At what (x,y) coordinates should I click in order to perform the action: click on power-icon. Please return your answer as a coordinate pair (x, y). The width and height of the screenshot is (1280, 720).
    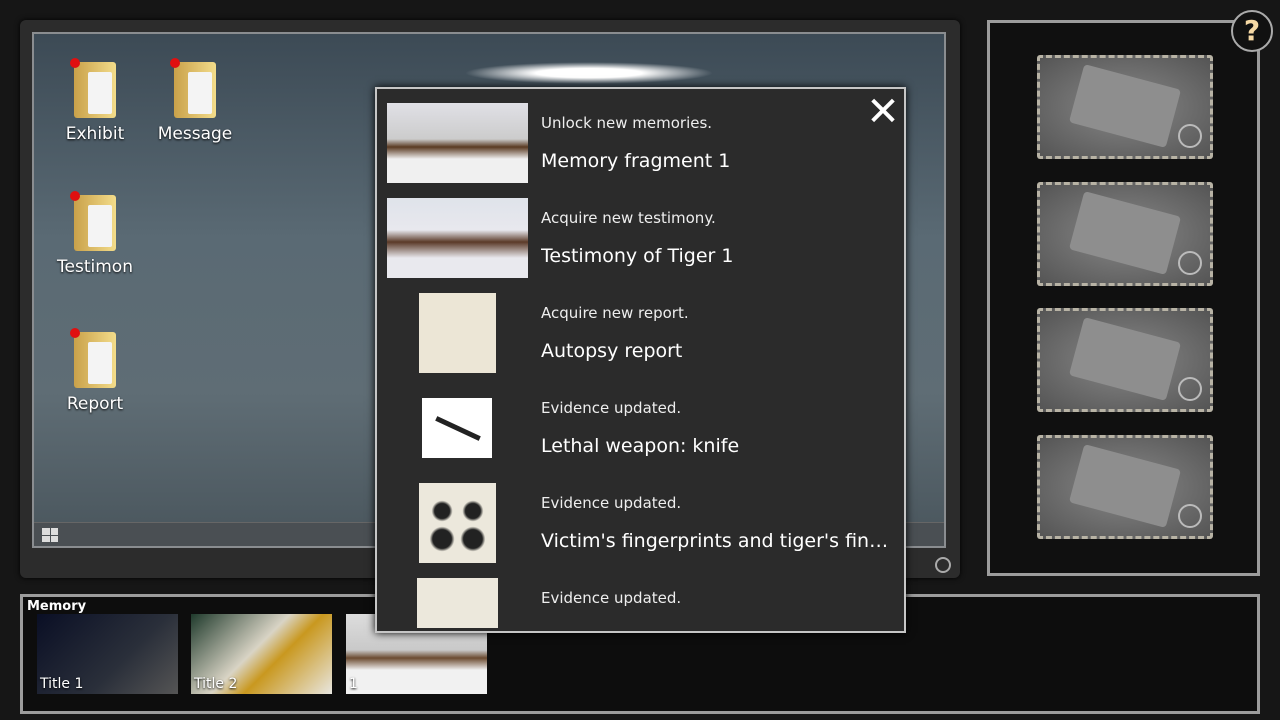
    Looking at the image, I should click on (943, 565).